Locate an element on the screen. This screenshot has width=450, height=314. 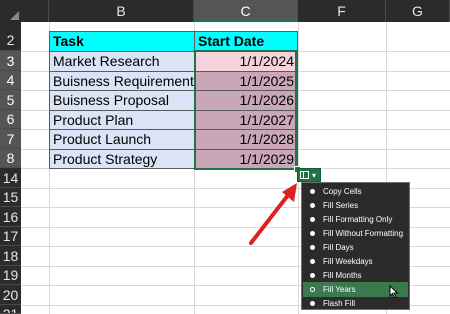
start-date-cell: 1/1/2027 is located at coordinates (246, 120).